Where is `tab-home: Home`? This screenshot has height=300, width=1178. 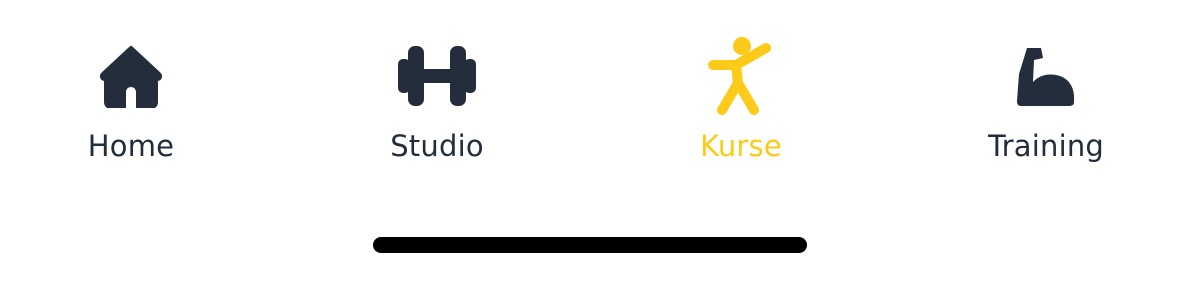
tab-home: Home is located at coordinates (131, 104).